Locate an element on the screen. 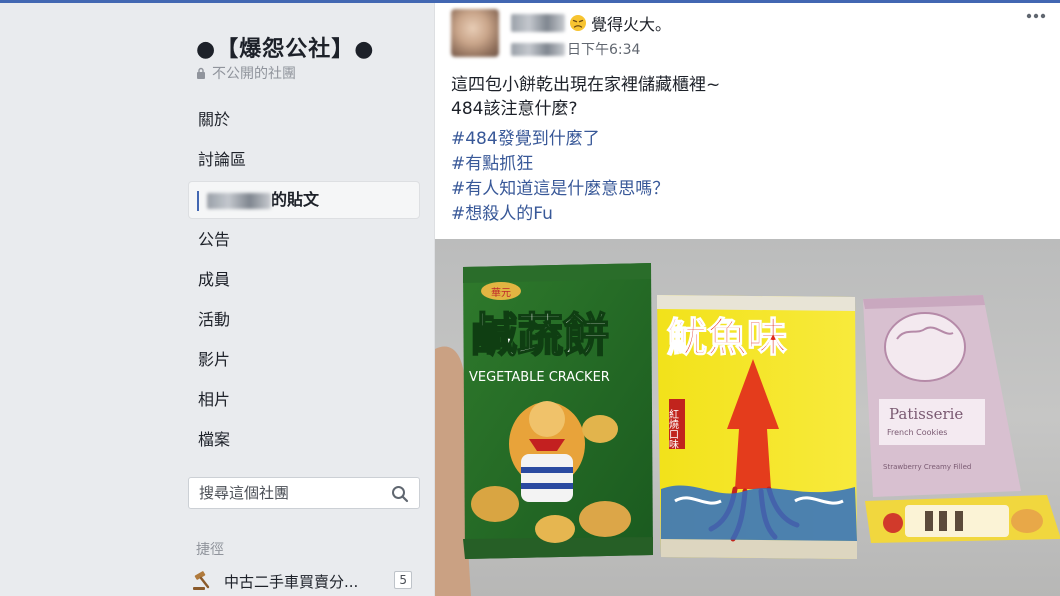  snack-pack-small-yellow is located at coordinates (962, 519).